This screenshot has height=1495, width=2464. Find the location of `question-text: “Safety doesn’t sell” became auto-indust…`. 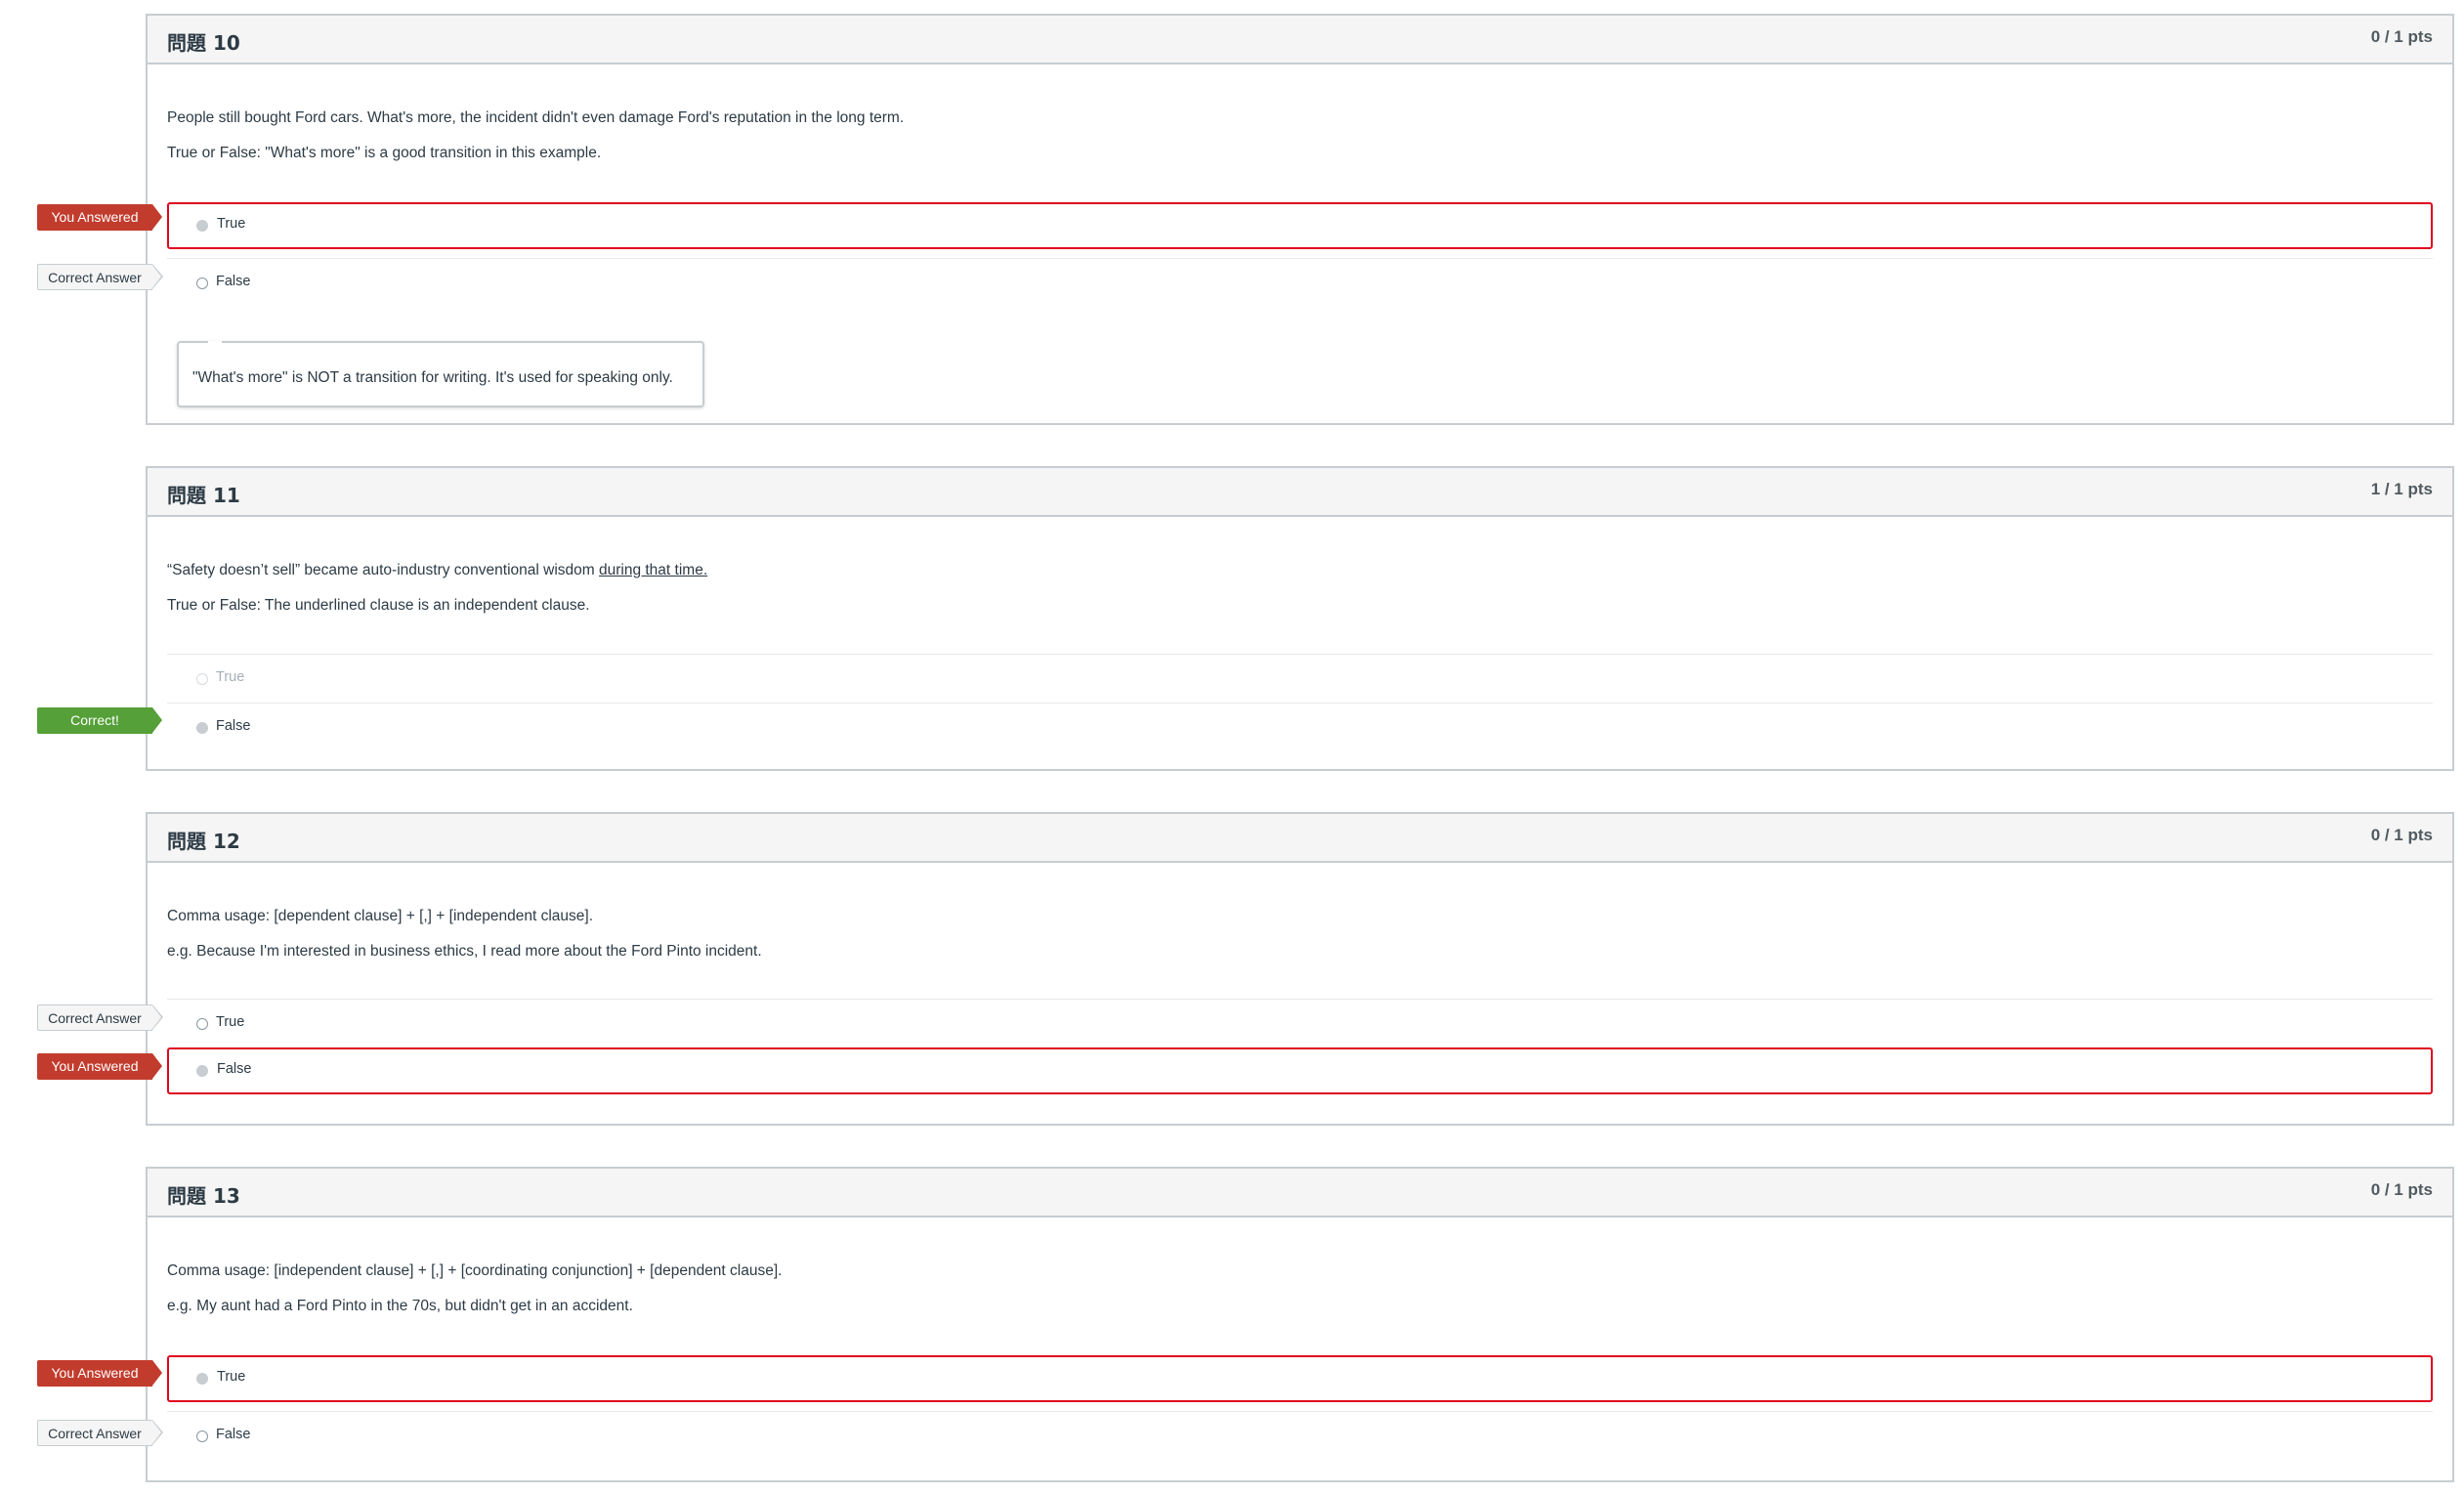

question-text: “Safety doesn’t sell” became auto-indust… is located at coordinates (437, 570).